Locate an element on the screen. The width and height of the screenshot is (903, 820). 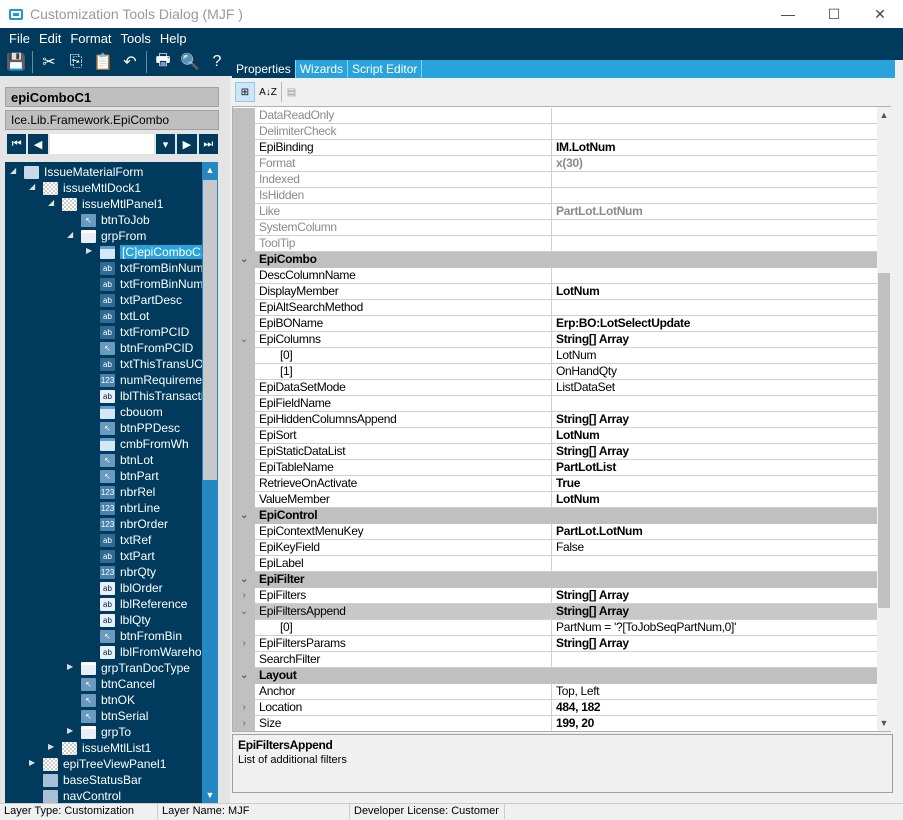
tree-item: ↖ btnCancel is located at coordinates (118, 684).